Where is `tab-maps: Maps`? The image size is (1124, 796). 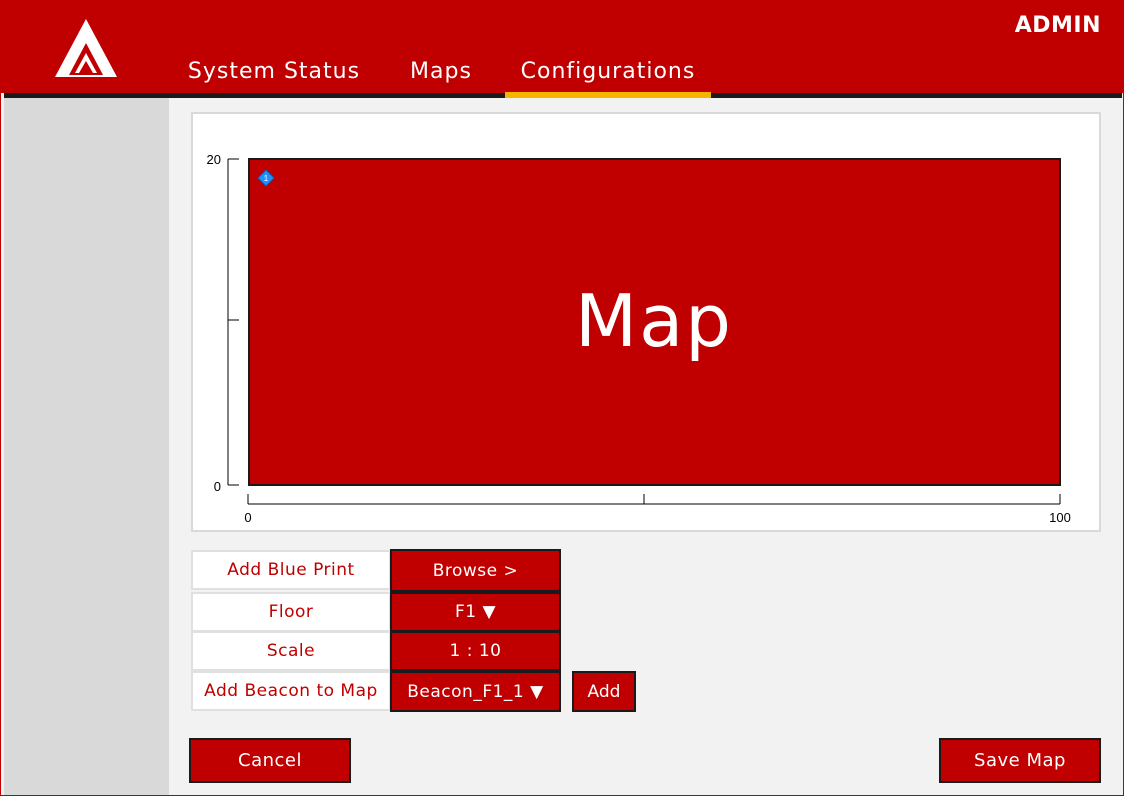 tab-maps: Maps is located at coordinates (441, 76).